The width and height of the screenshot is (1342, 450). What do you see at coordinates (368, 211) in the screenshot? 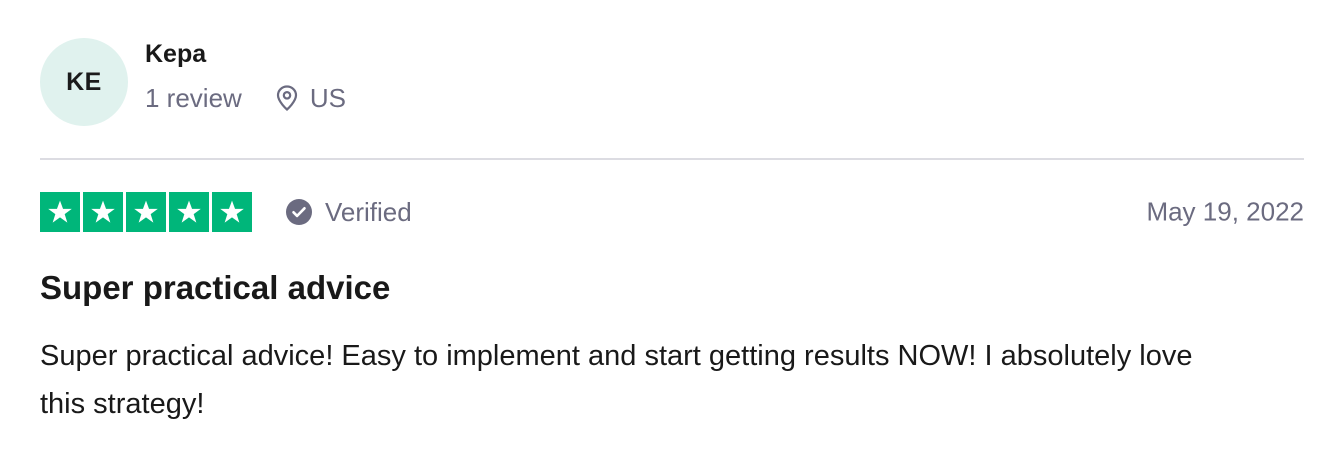
I see `verified-label: Verified` at bounding box center [368, 211].